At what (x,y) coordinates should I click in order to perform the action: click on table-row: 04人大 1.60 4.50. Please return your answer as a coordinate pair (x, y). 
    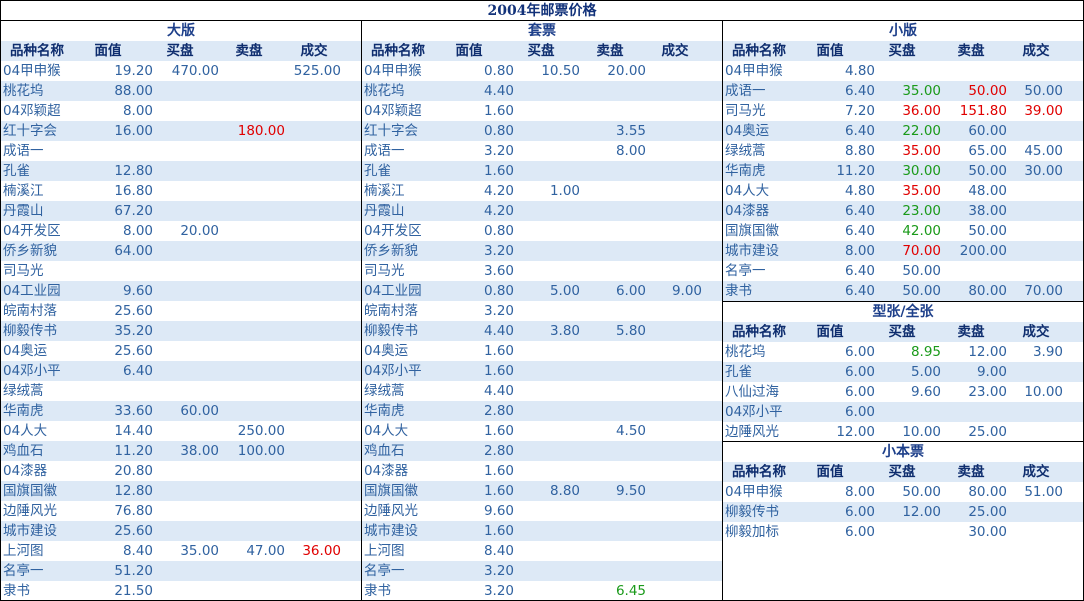
    Looking at the image, I should click on (542, 431).